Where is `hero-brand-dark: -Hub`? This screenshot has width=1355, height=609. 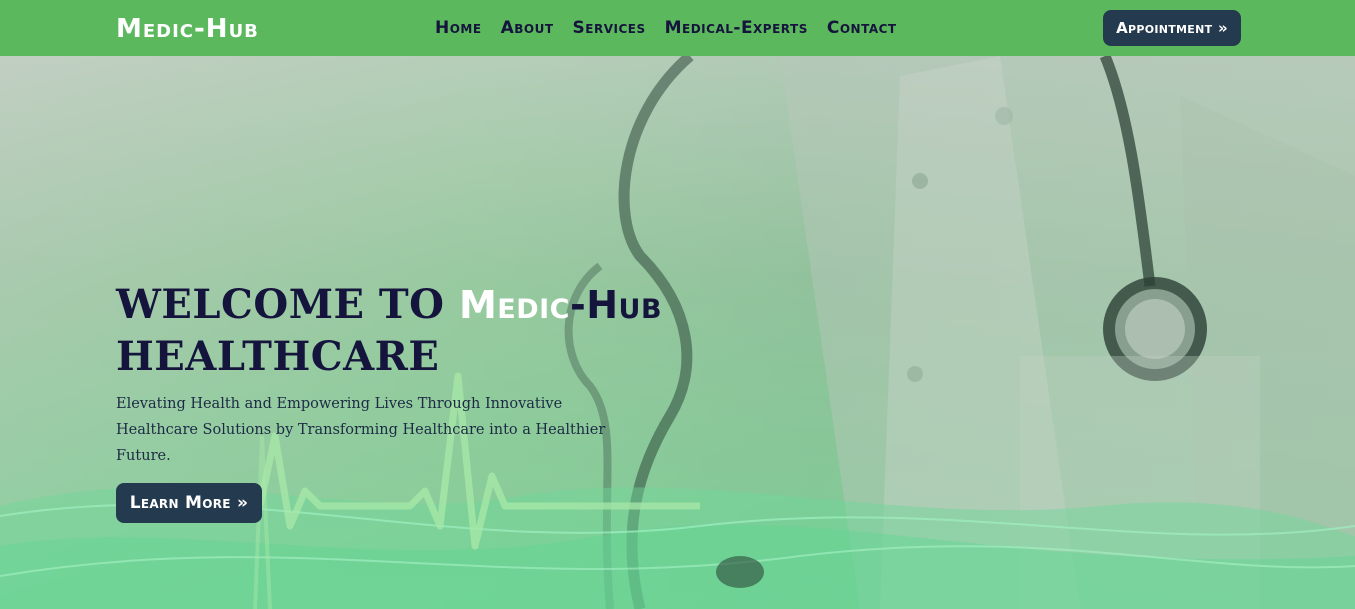 hero-brand-dark: -Hub is located at coordinates (616, 305).